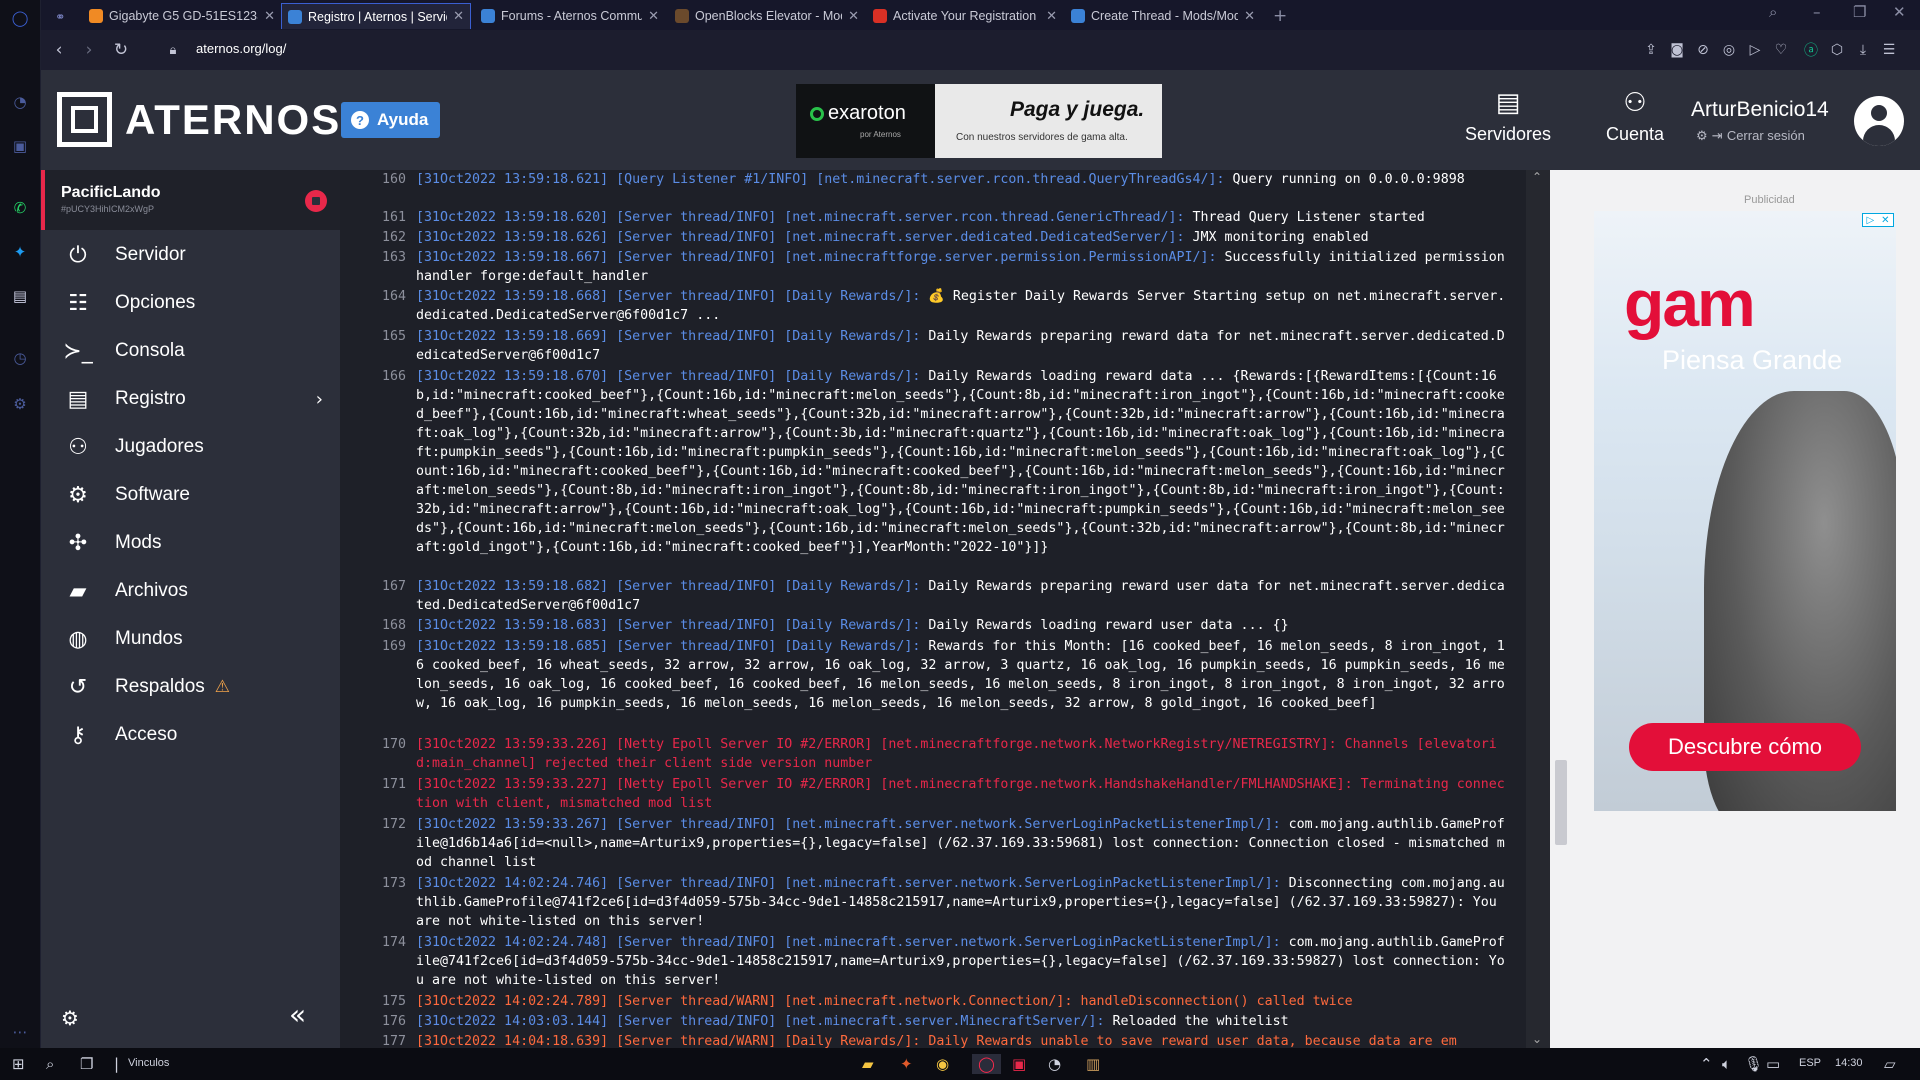 This screenshot has height=1080, width=1920. What do you see at coordinates (376, 16) in the screenshot?
I see `tab-registro: Registro | Aternos | Servidor ✕` at bounding box center [376, 16].